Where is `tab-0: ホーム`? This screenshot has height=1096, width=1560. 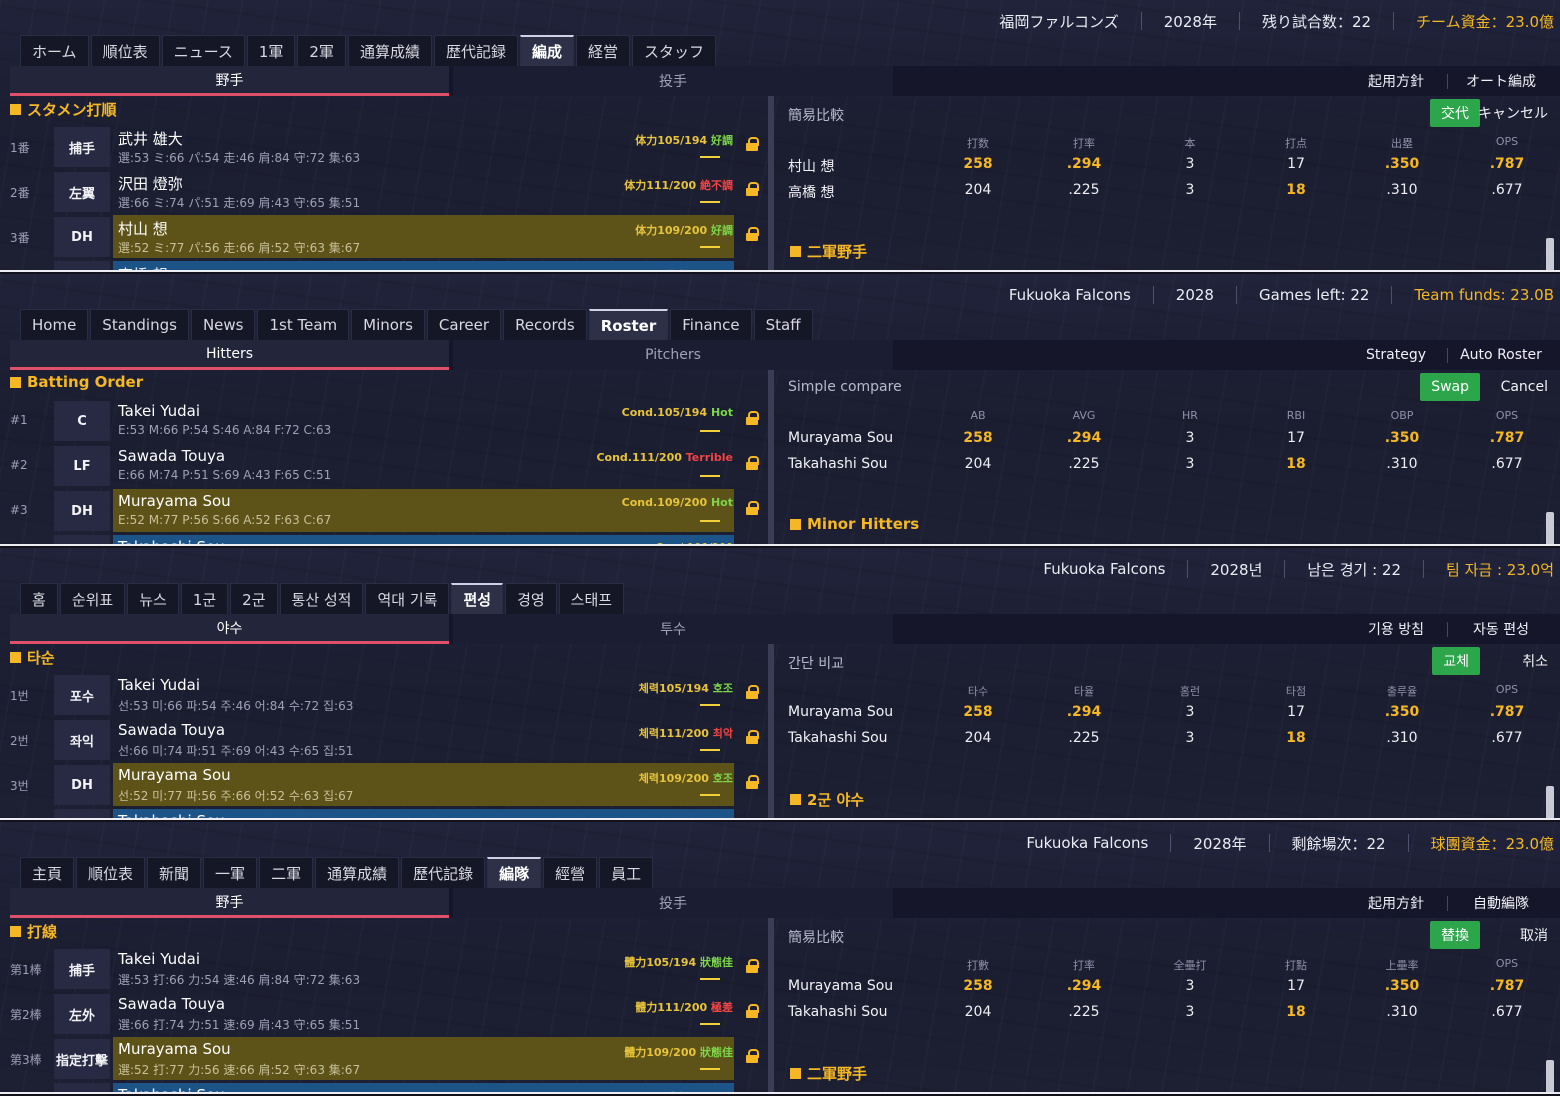 tab-0: ホーム is located at coordinates (54, 50).